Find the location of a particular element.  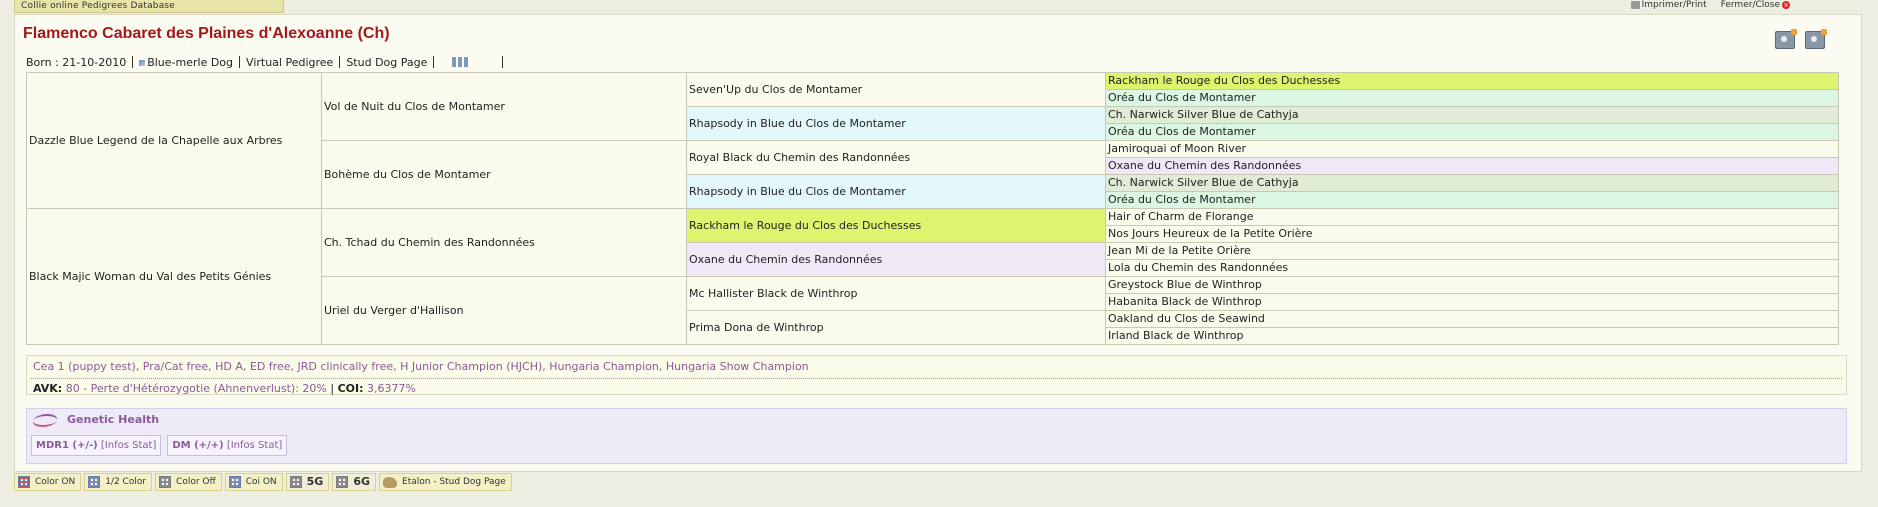

g4-ancestor: Habanita Black de Winthrop is located at coordinates (1472, 302).